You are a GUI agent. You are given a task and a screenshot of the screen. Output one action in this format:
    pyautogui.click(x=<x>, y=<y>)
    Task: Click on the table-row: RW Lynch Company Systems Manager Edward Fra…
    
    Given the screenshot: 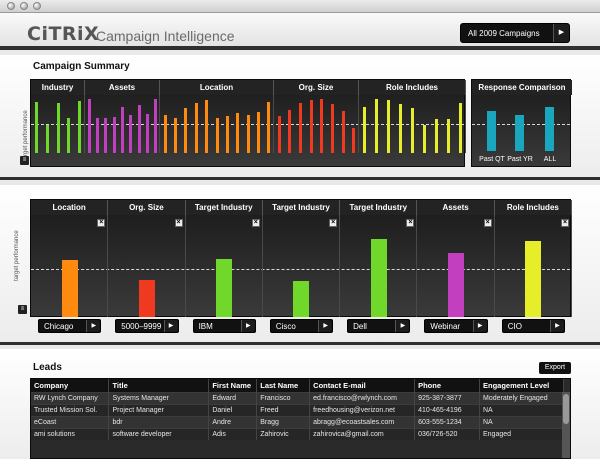 What is the action you would take?
    pyautogui.click(x=297, y=397)
    